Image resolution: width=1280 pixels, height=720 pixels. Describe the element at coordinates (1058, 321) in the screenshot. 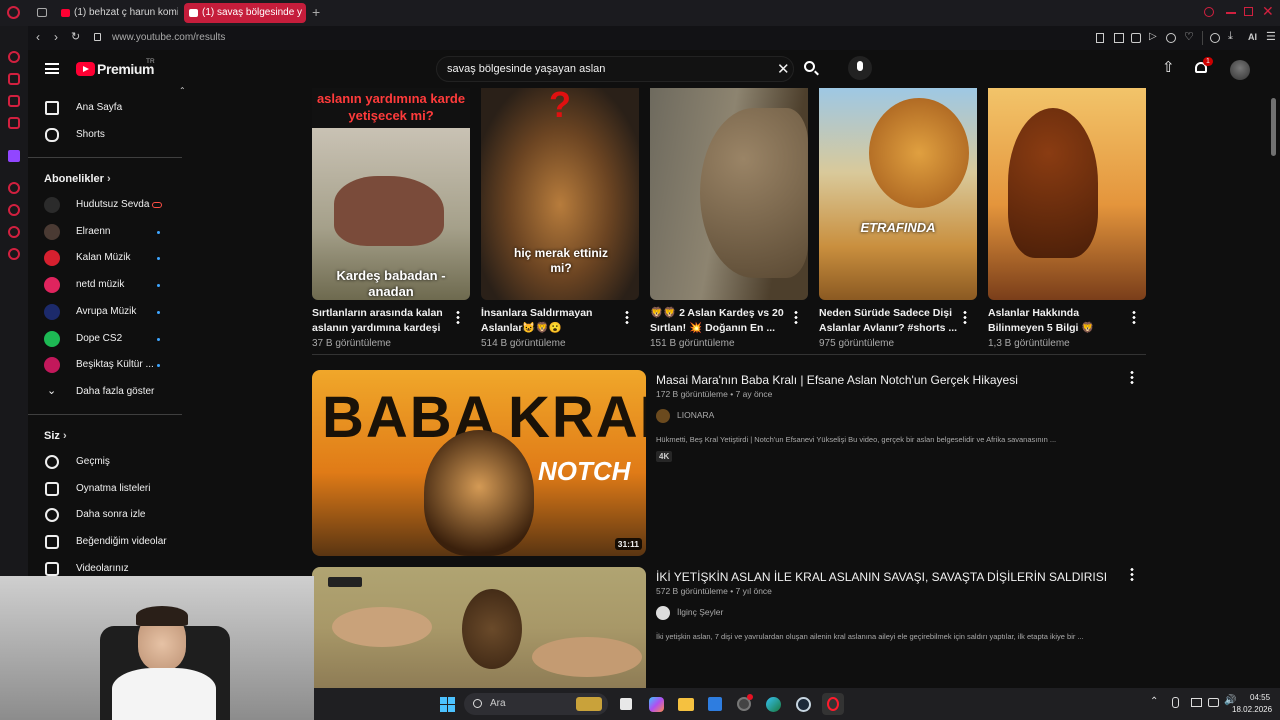

I see `short-title: Aslanlar Hakkında Bilinmeyen 5 Bilgi 🦁` at that location.